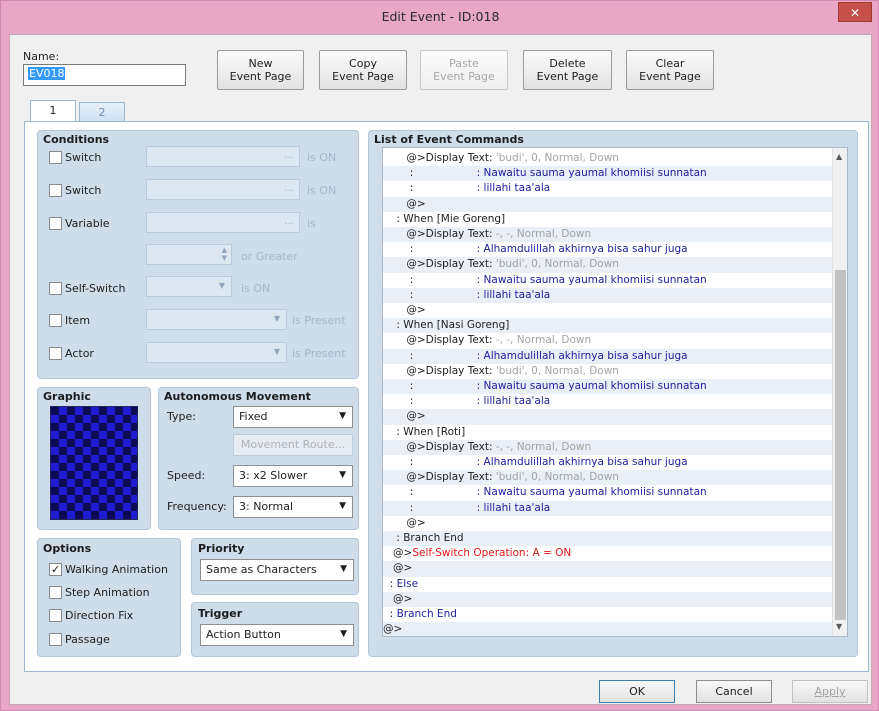  I want to click on chevron-down-icon: ▼, so click(342, 416).